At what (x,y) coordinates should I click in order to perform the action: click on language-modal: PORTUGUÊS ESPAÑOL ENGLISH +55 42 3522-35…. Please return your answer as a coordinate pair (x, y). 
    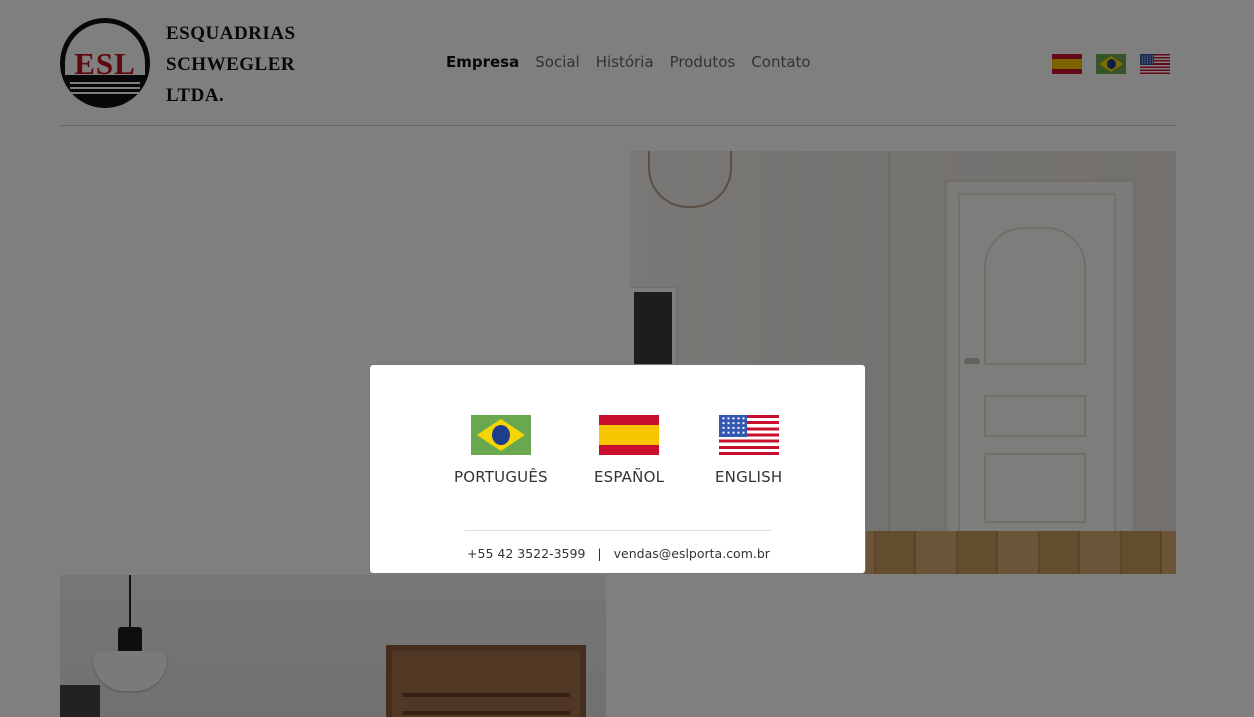
    Looking at the image, I should click on (617, 469).